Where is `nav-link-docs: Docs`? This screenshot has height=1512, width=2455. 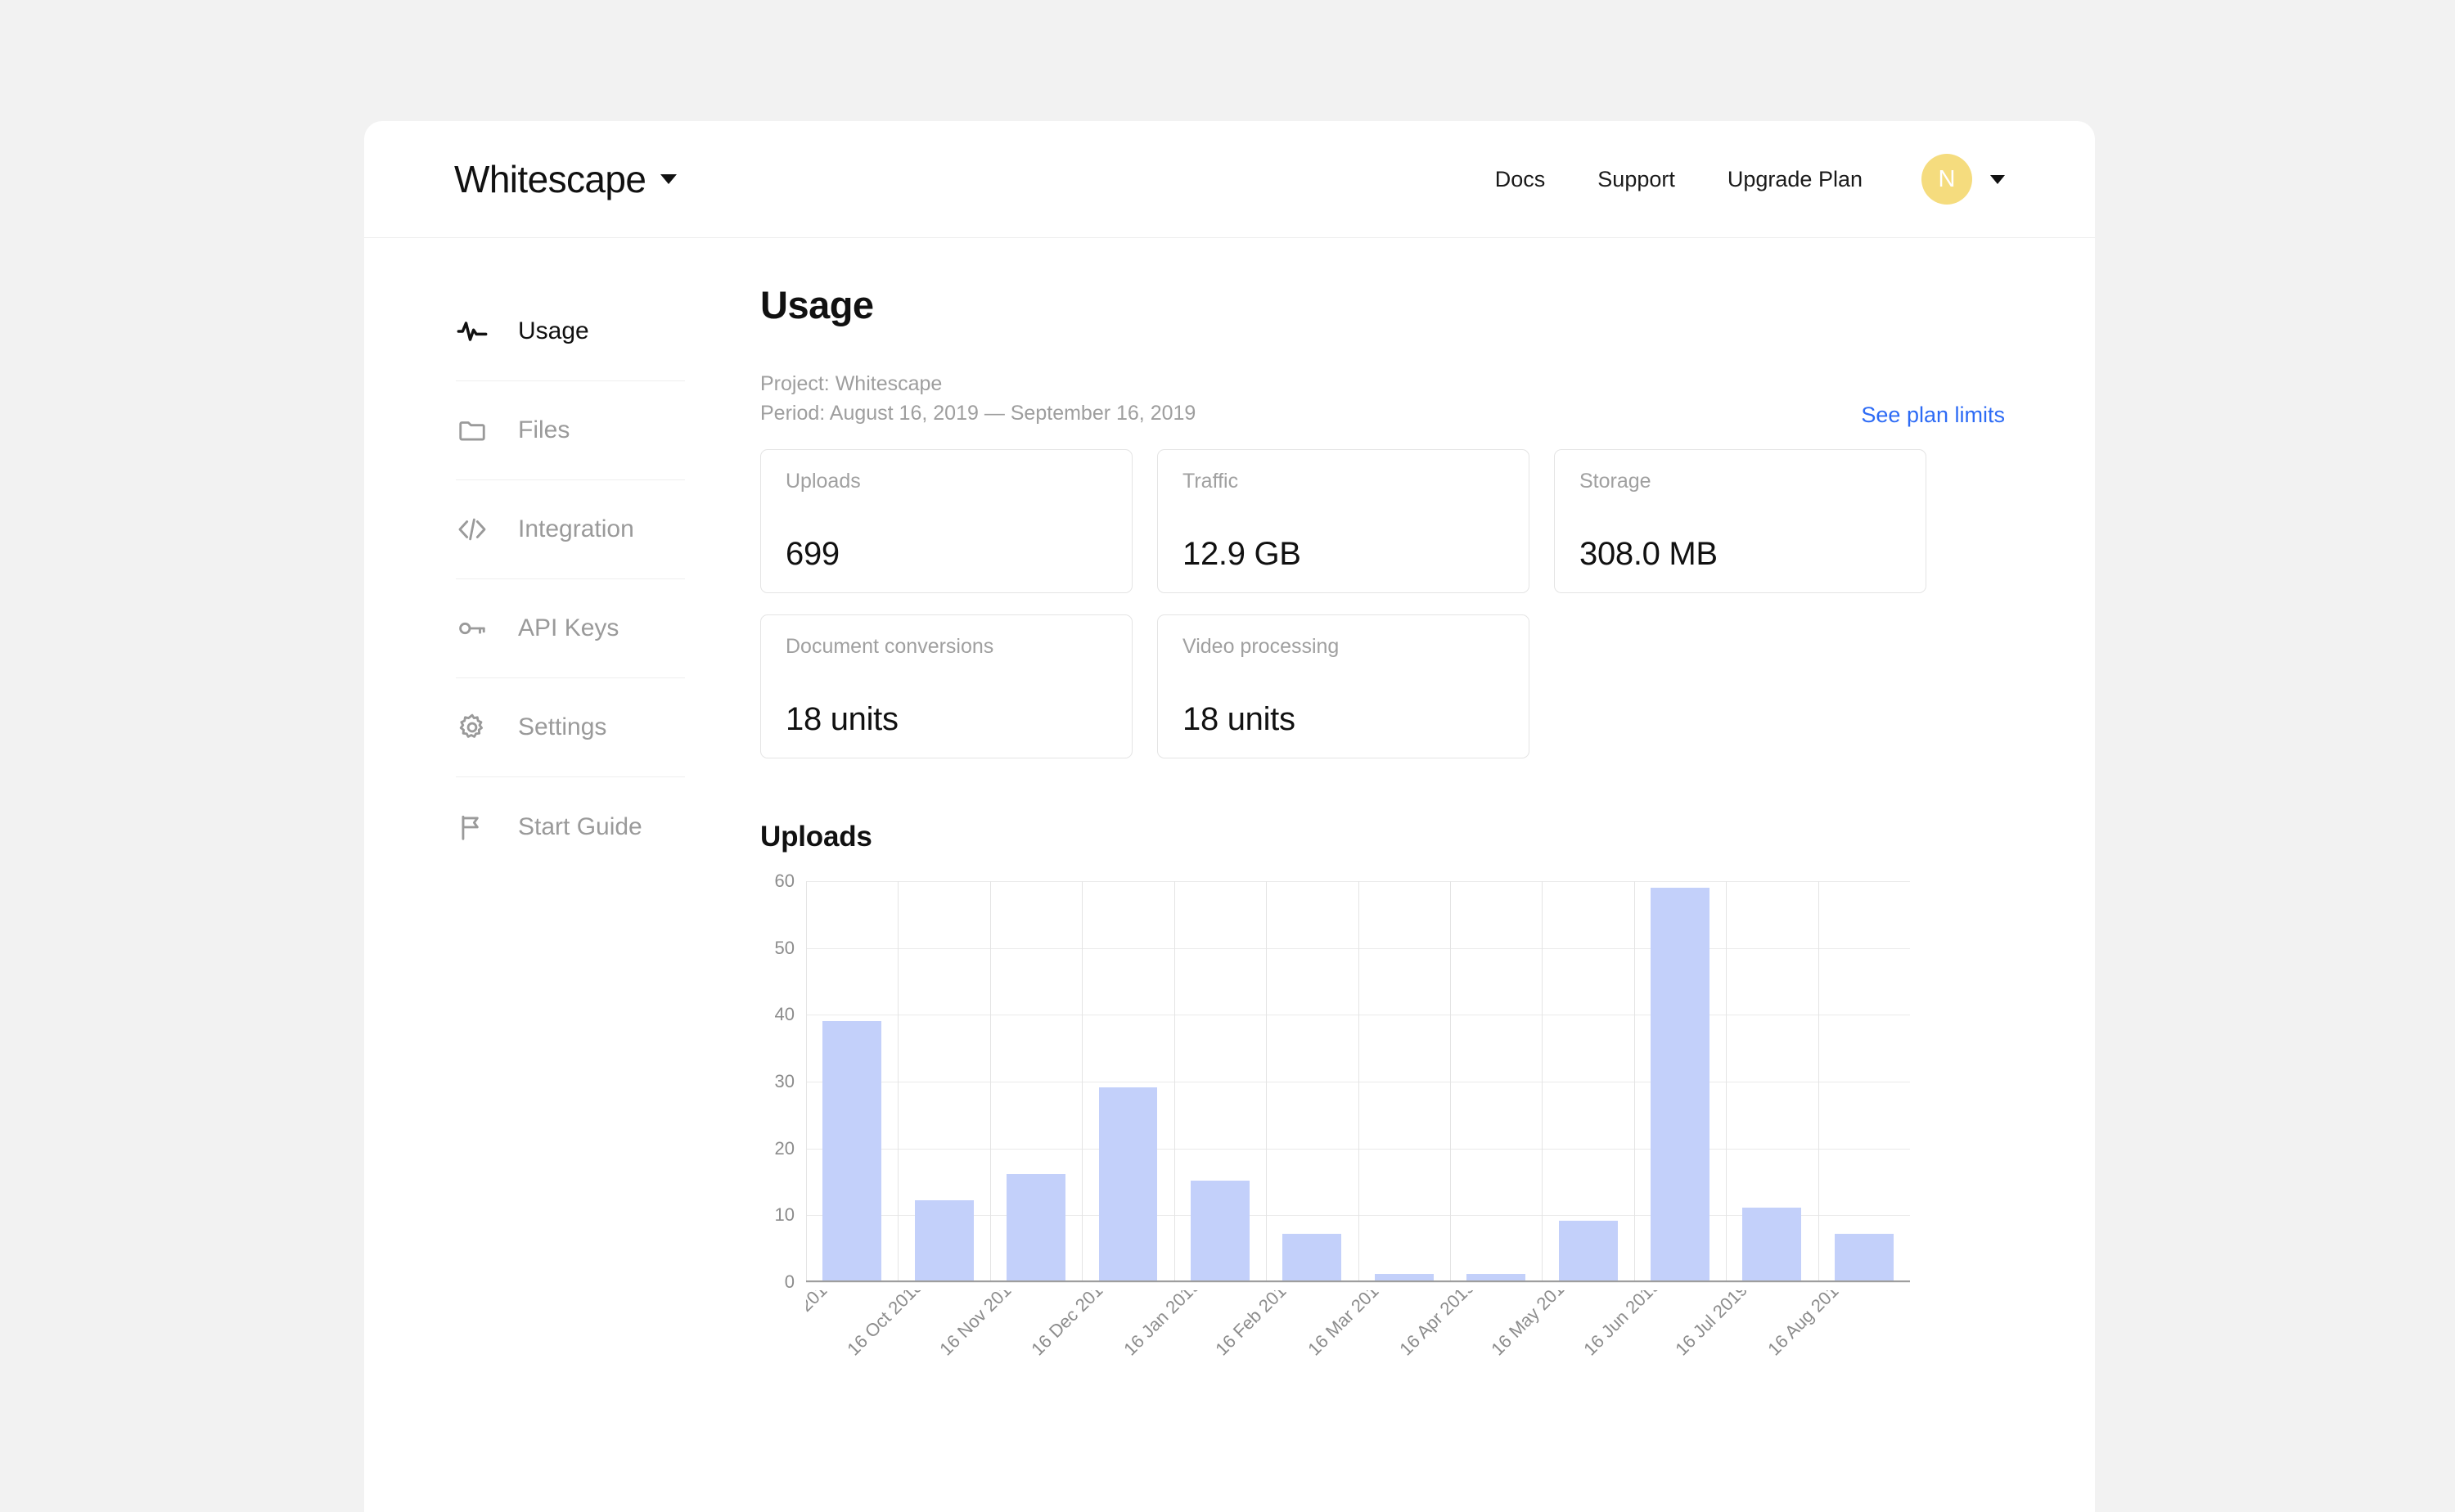
nav-link-docs: Docs is located at coordinates (1521, 180).